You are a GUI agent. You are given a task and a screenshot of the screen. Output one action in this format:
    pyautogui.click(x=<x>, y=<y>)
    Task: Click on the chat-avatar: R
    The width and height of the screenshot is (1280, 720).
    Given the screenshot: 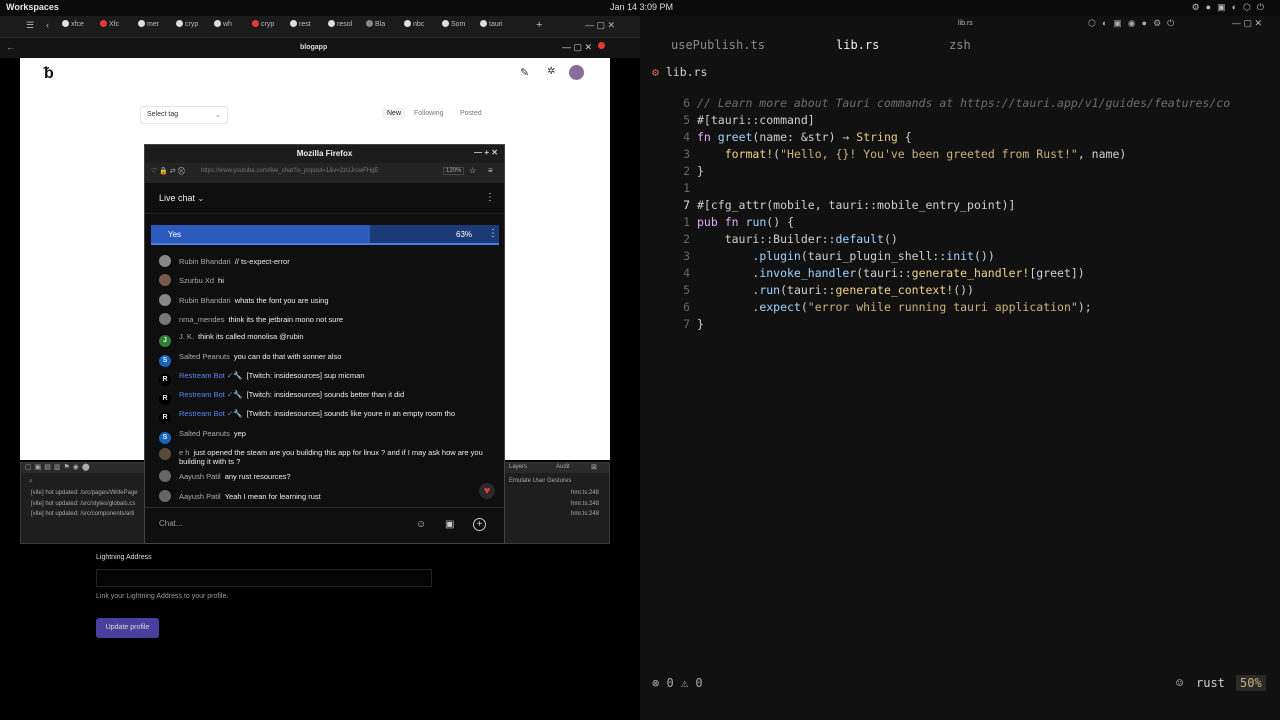 What is the action you would take?
    pyautogui.click(x=165, y=379)
    